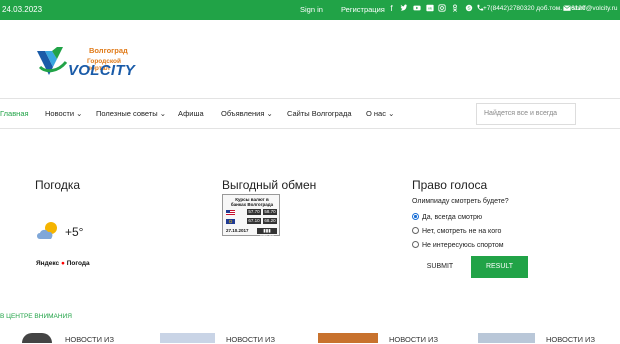 Image resolution: width=620 pixels, height=344 pixels. What do you see at coordinates (86, 61) in the screenshot?
I see `site-logo: Волгоград Городской портал VOLCITY` at bounding box center [86, 61].